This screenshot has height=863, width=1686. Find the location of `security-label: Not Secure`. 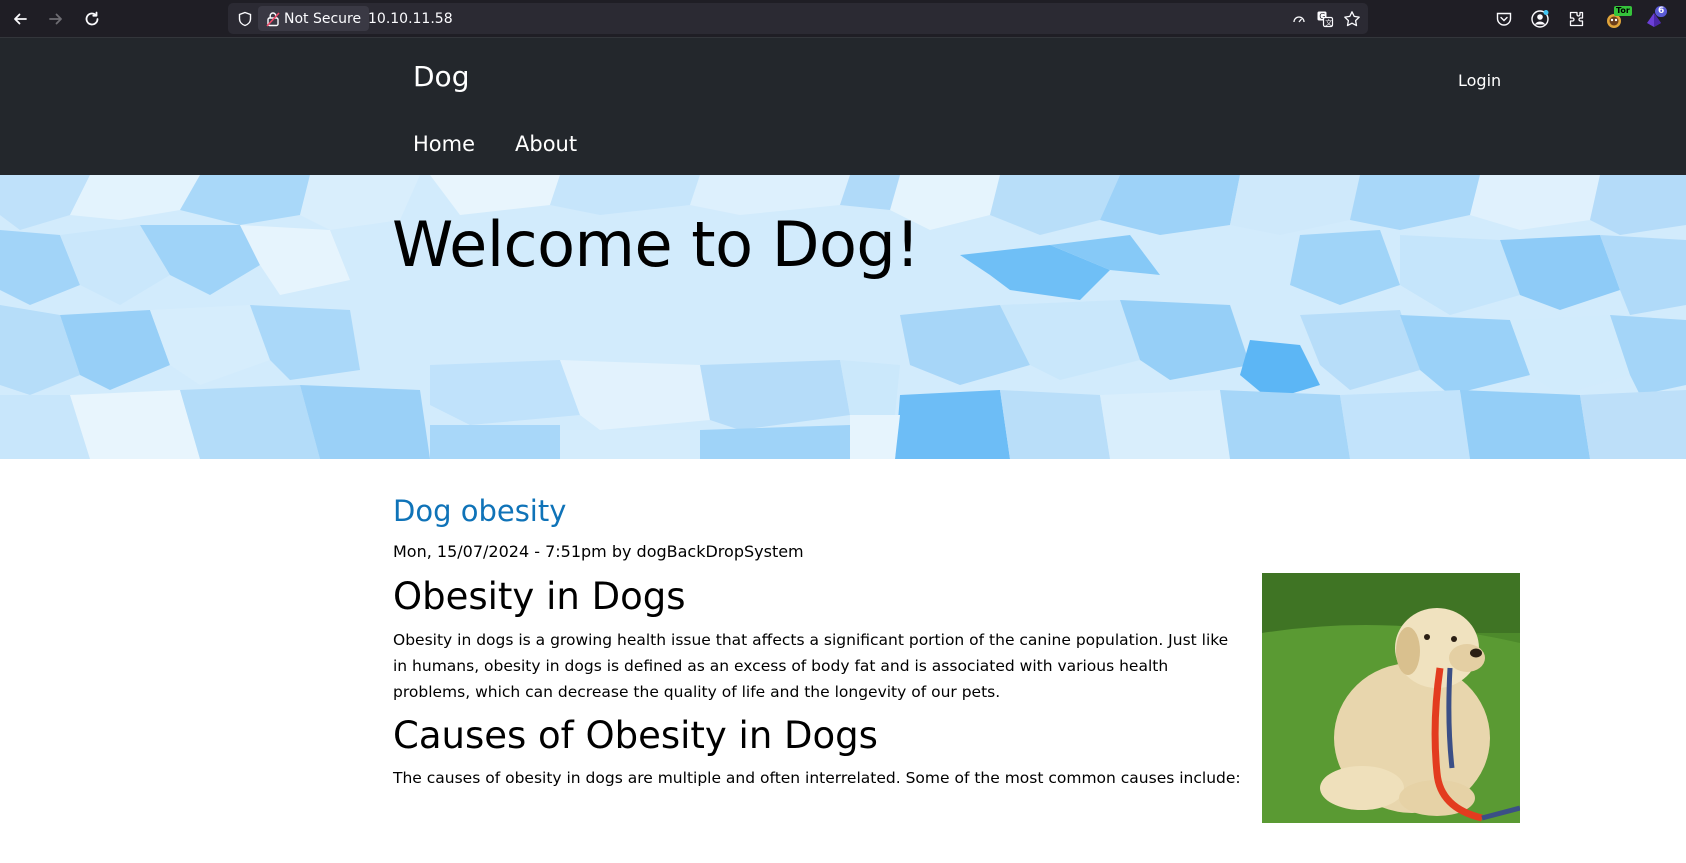

security-label: Not Secure is located at coordinates (323, 18).